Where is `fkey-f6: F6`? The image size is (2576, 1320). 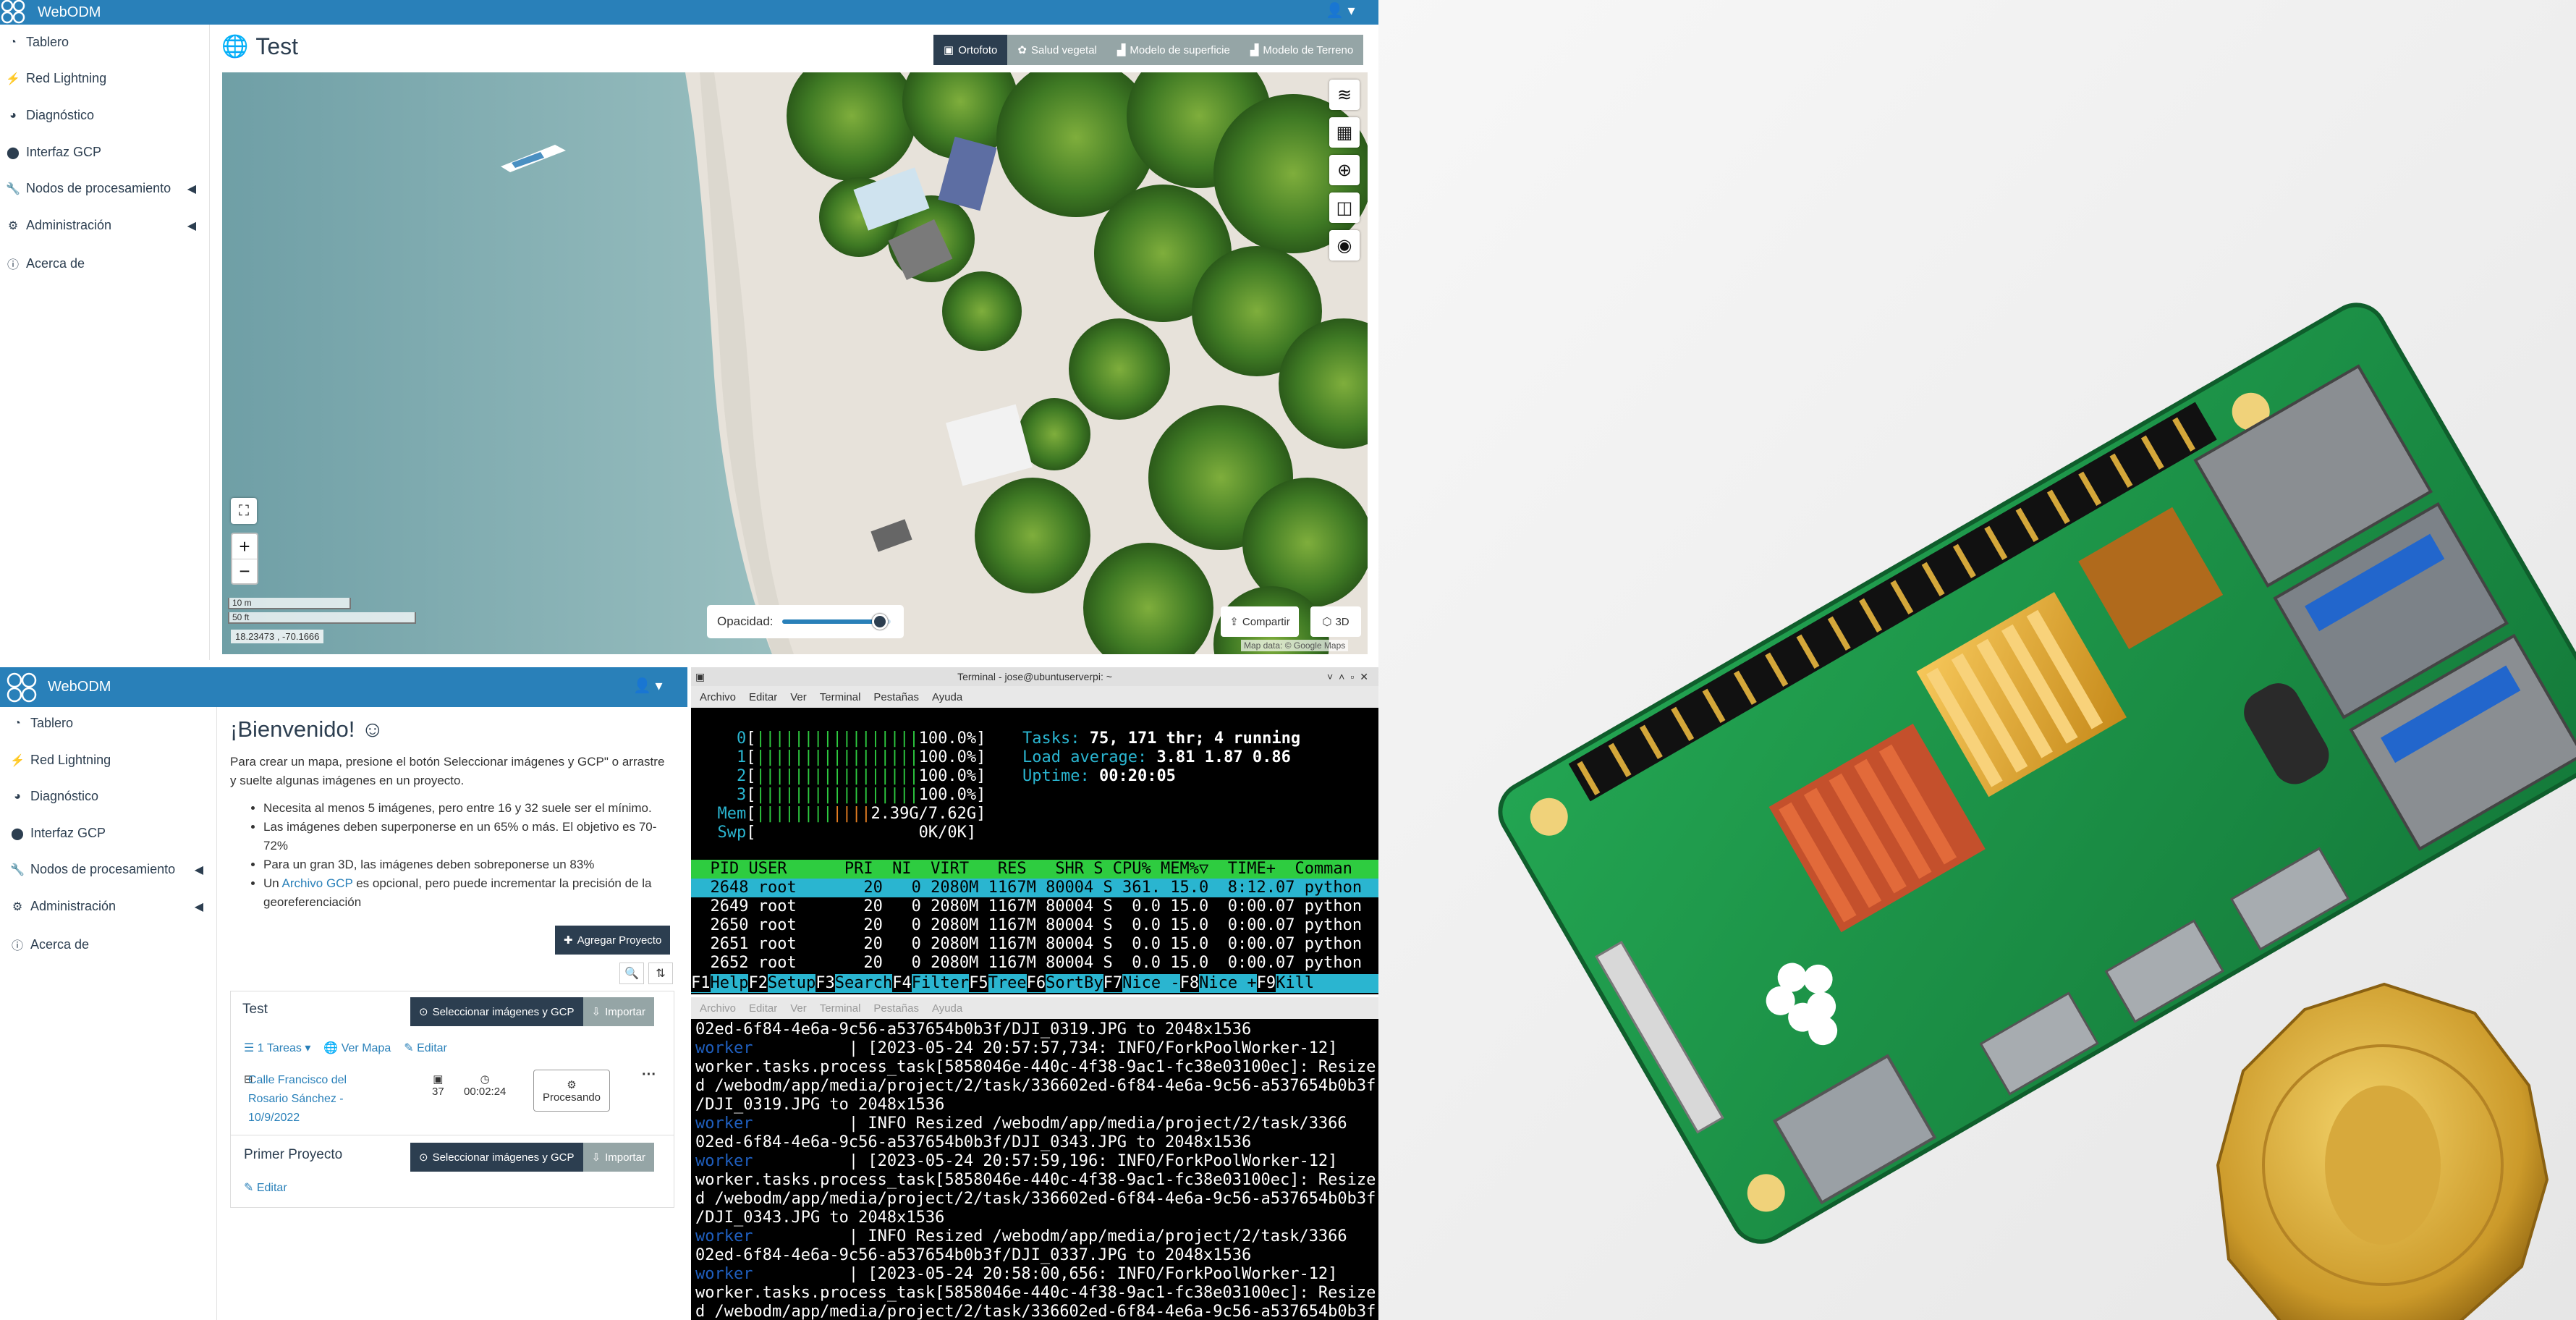
fkey-f6: F6 is located at coordinates (1036, 983).